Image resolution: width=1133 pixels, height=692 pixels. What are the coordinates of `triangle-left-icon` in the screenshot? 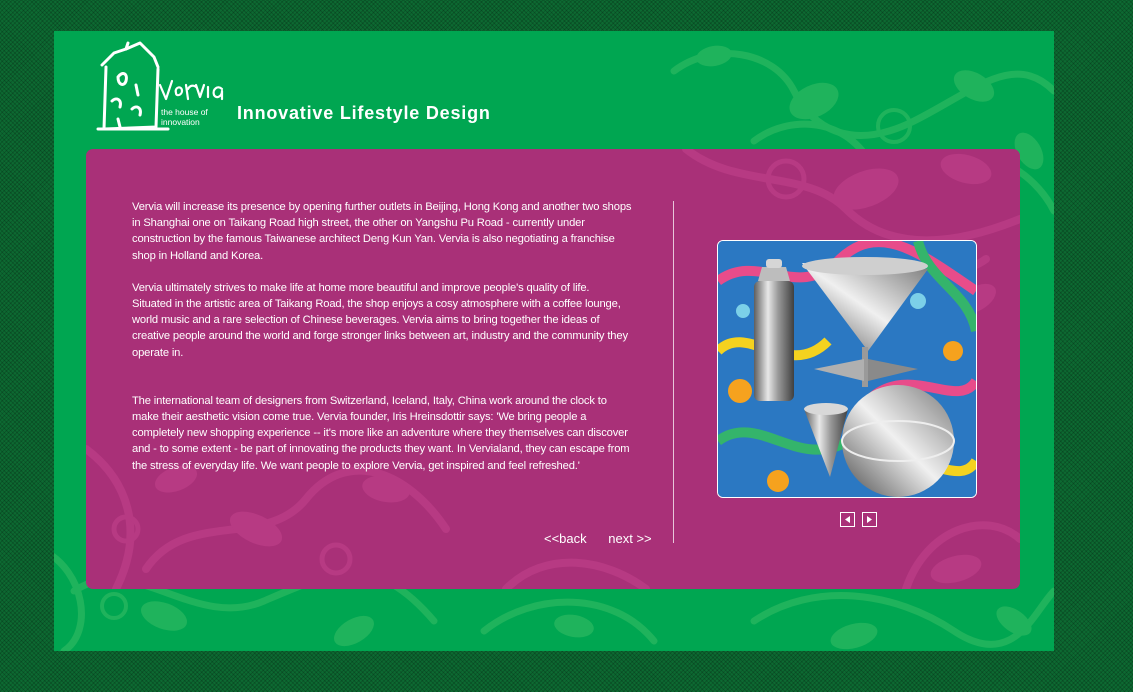 It's located at (847, 519).